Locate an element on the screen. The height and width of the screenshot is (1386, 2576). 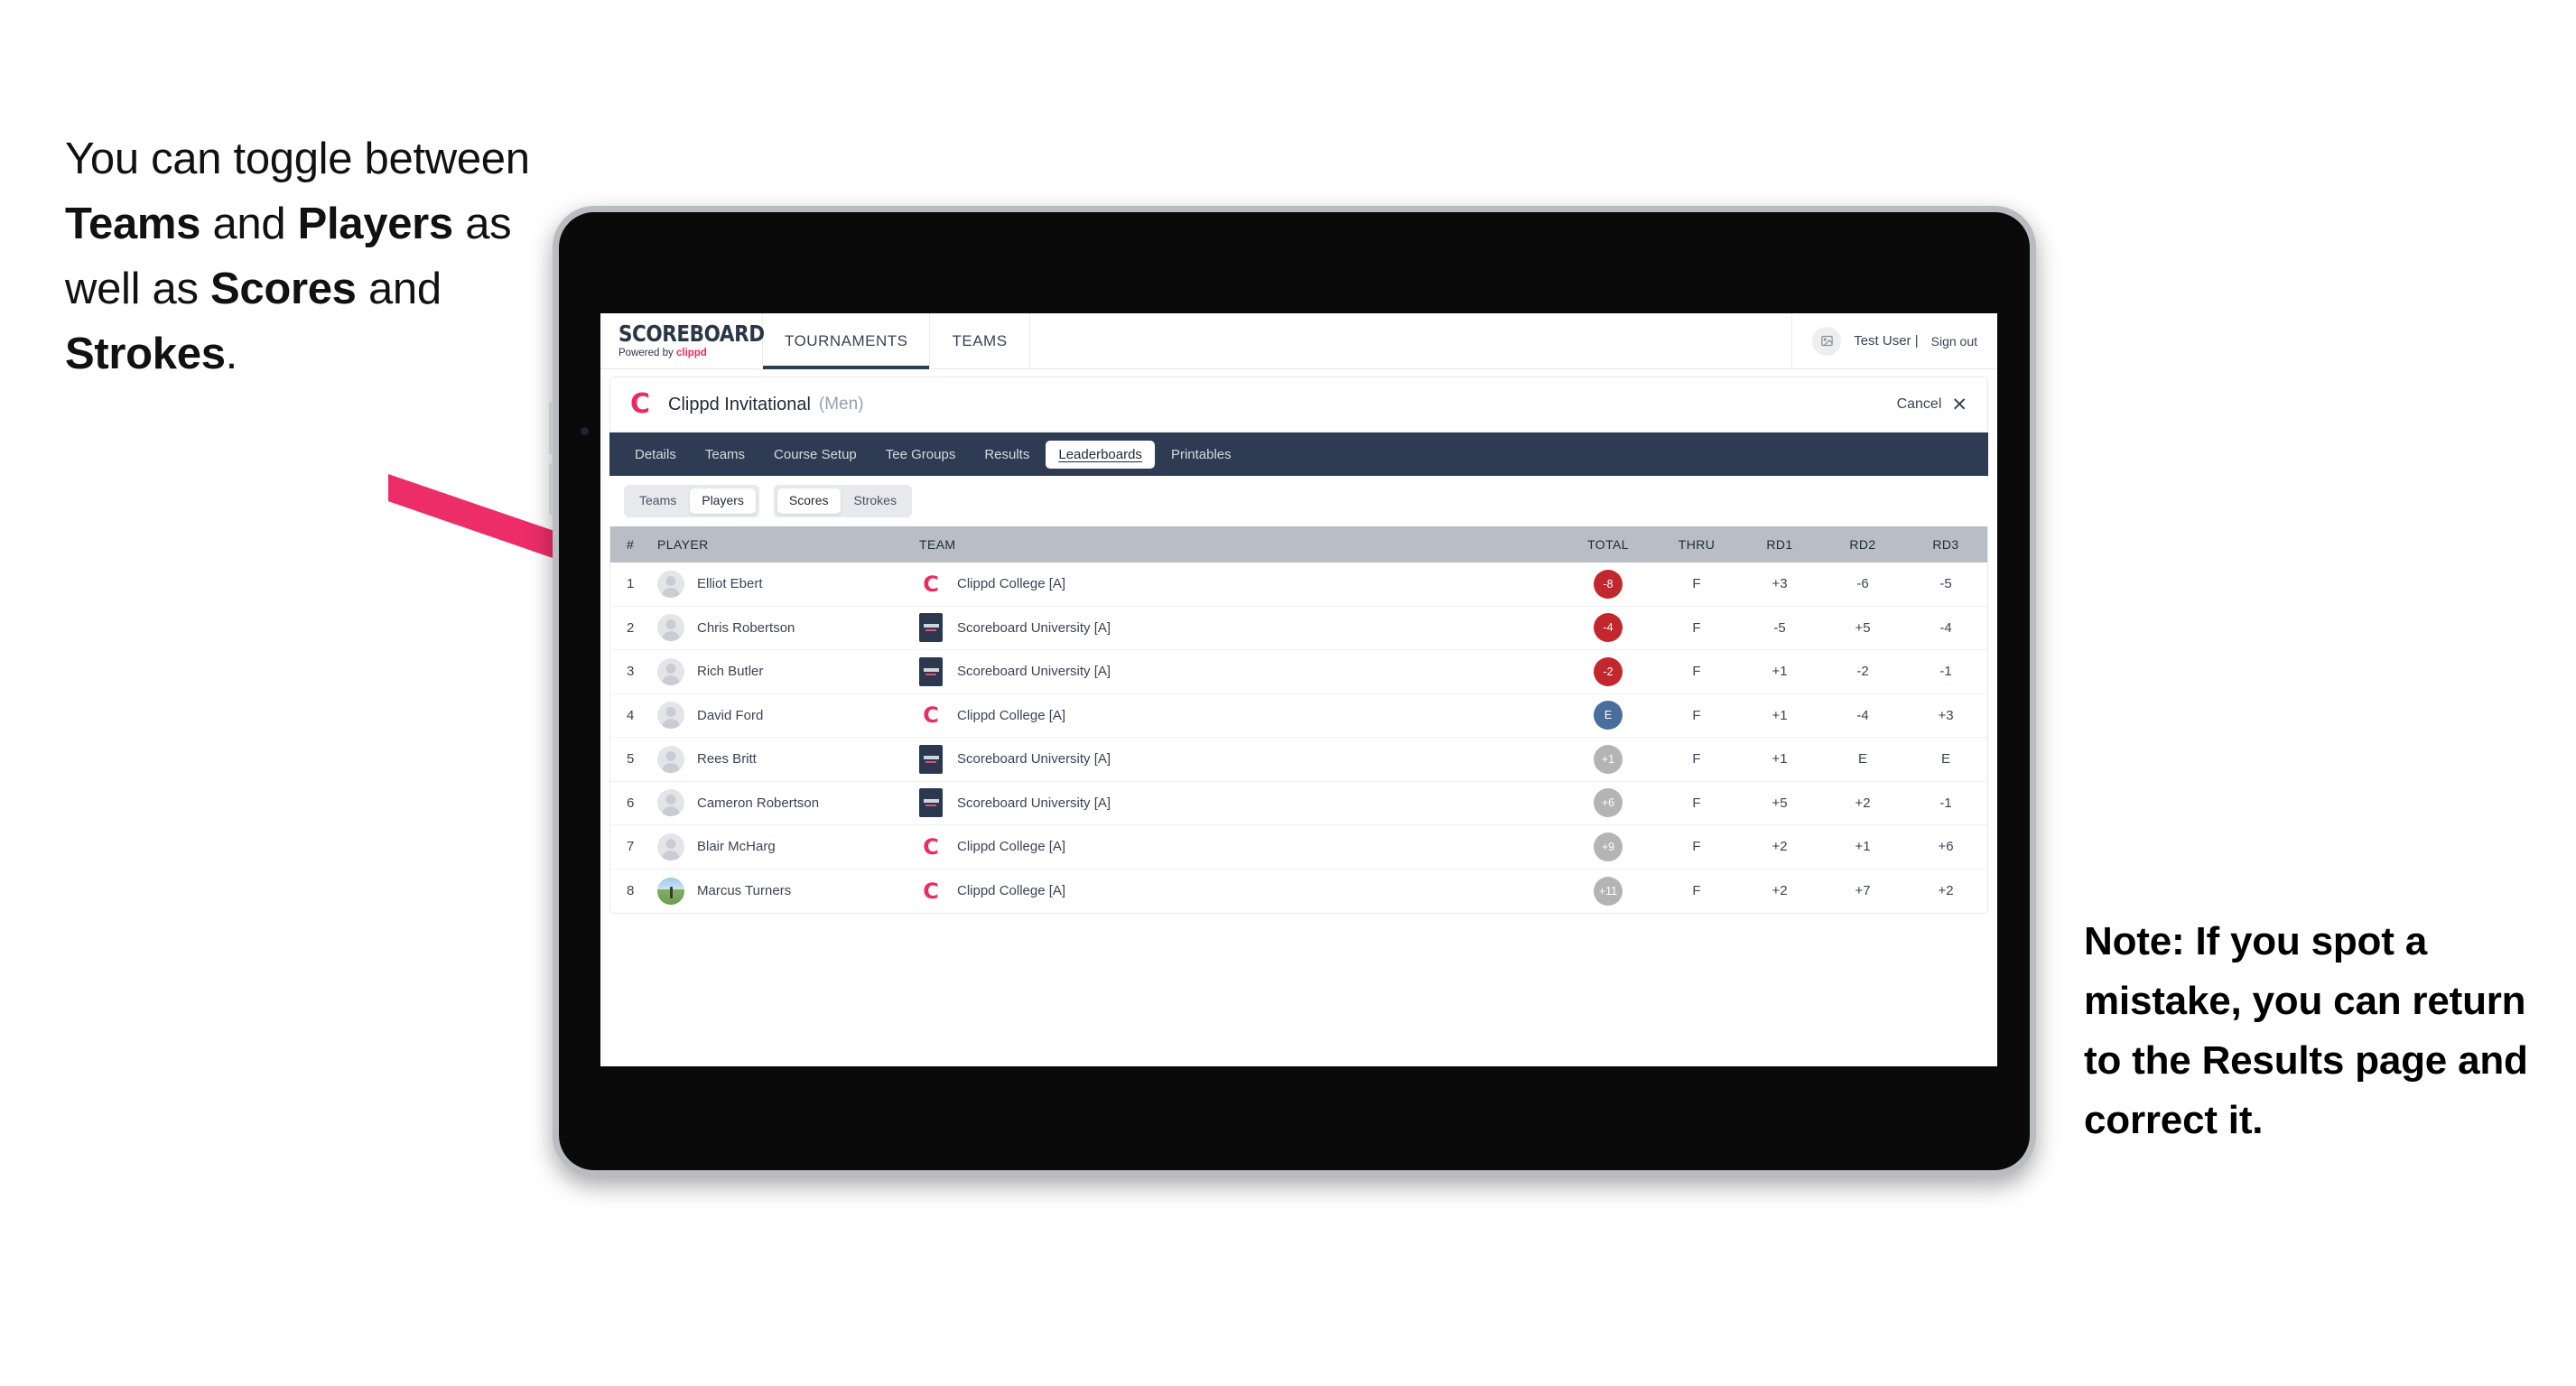
player-name: David Ford is located at coordinates (730, 715).